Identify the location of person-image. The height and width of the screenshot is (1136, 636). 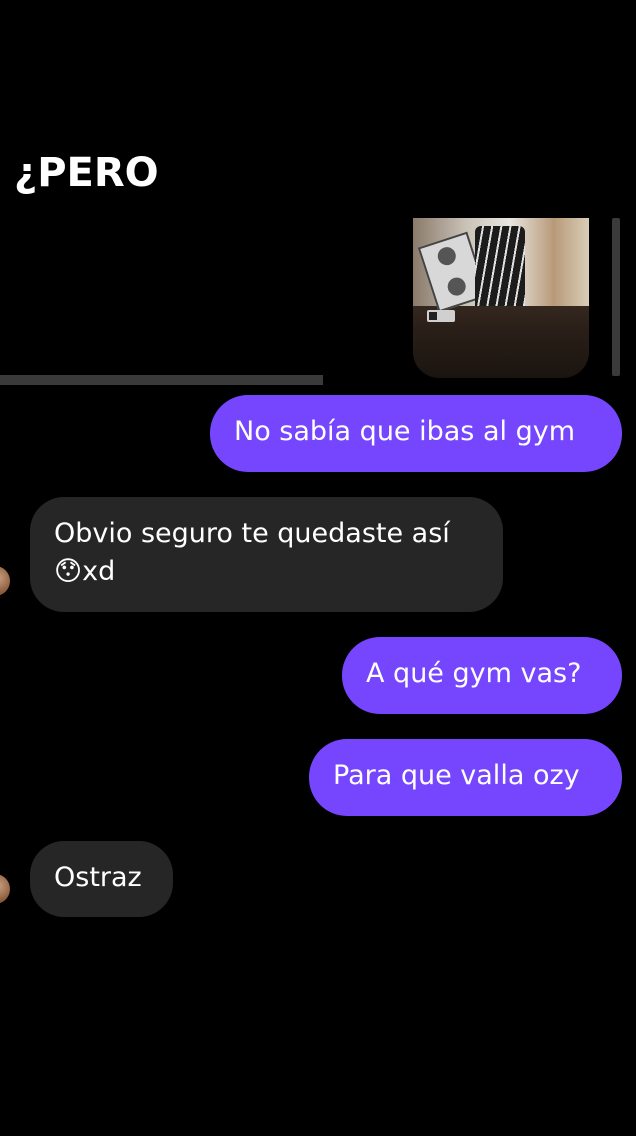
(500, 266).